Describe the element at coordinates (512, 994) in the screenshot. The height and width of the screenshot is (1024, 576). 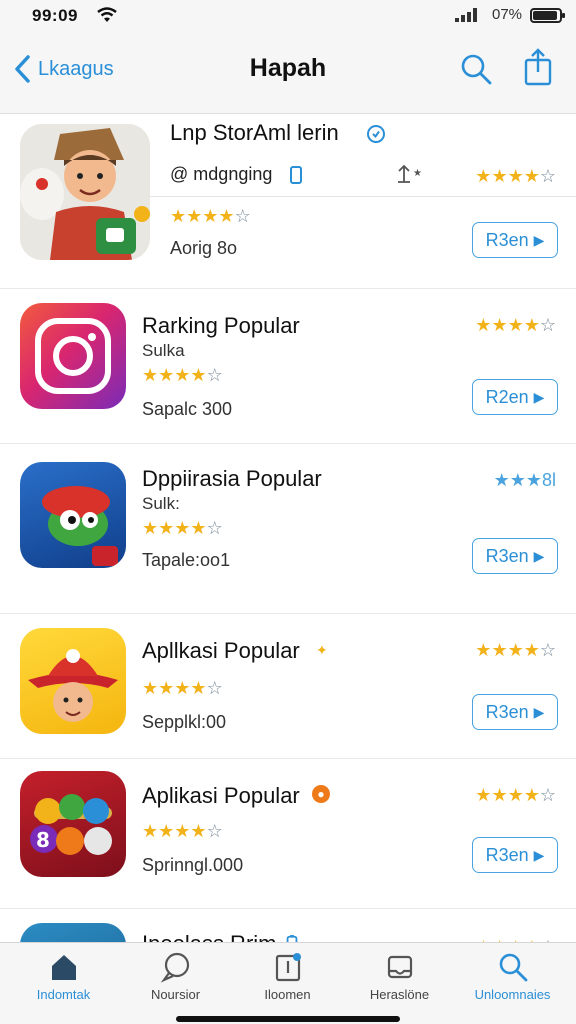
I see `tab-label: Unloomnaies` at that location.